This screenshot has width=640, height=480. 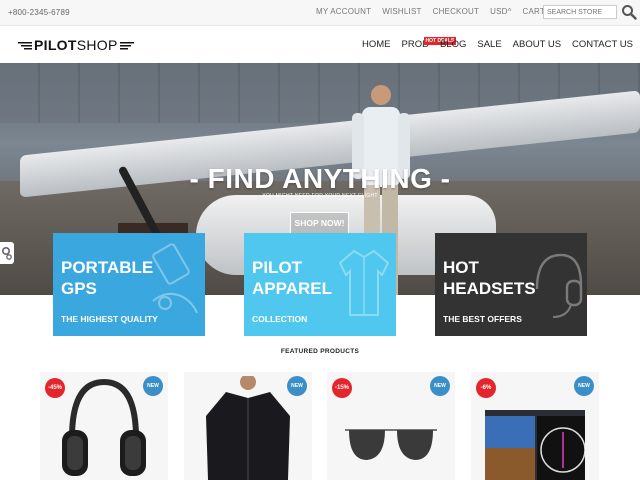 I want to click on discount-badge: -6%, so click(x=486, y=388).